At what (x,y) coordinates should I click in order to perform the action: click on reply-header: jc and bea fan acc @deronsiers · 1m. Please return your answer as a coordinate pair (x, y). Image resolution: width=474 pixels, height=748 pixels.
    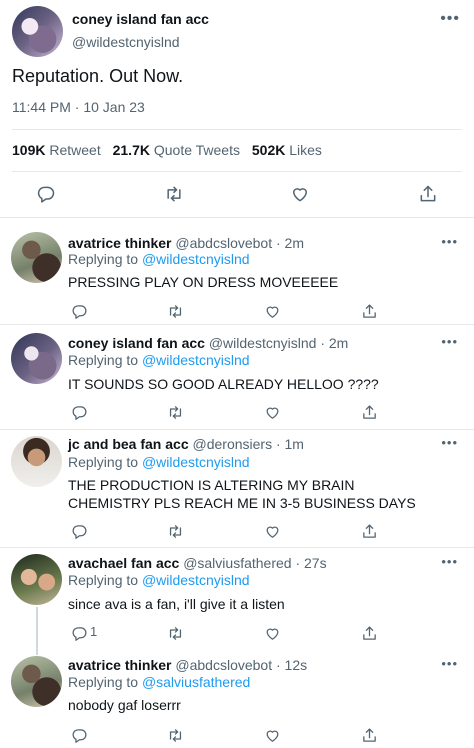
    Looking at the image, I should click on (186, 444).